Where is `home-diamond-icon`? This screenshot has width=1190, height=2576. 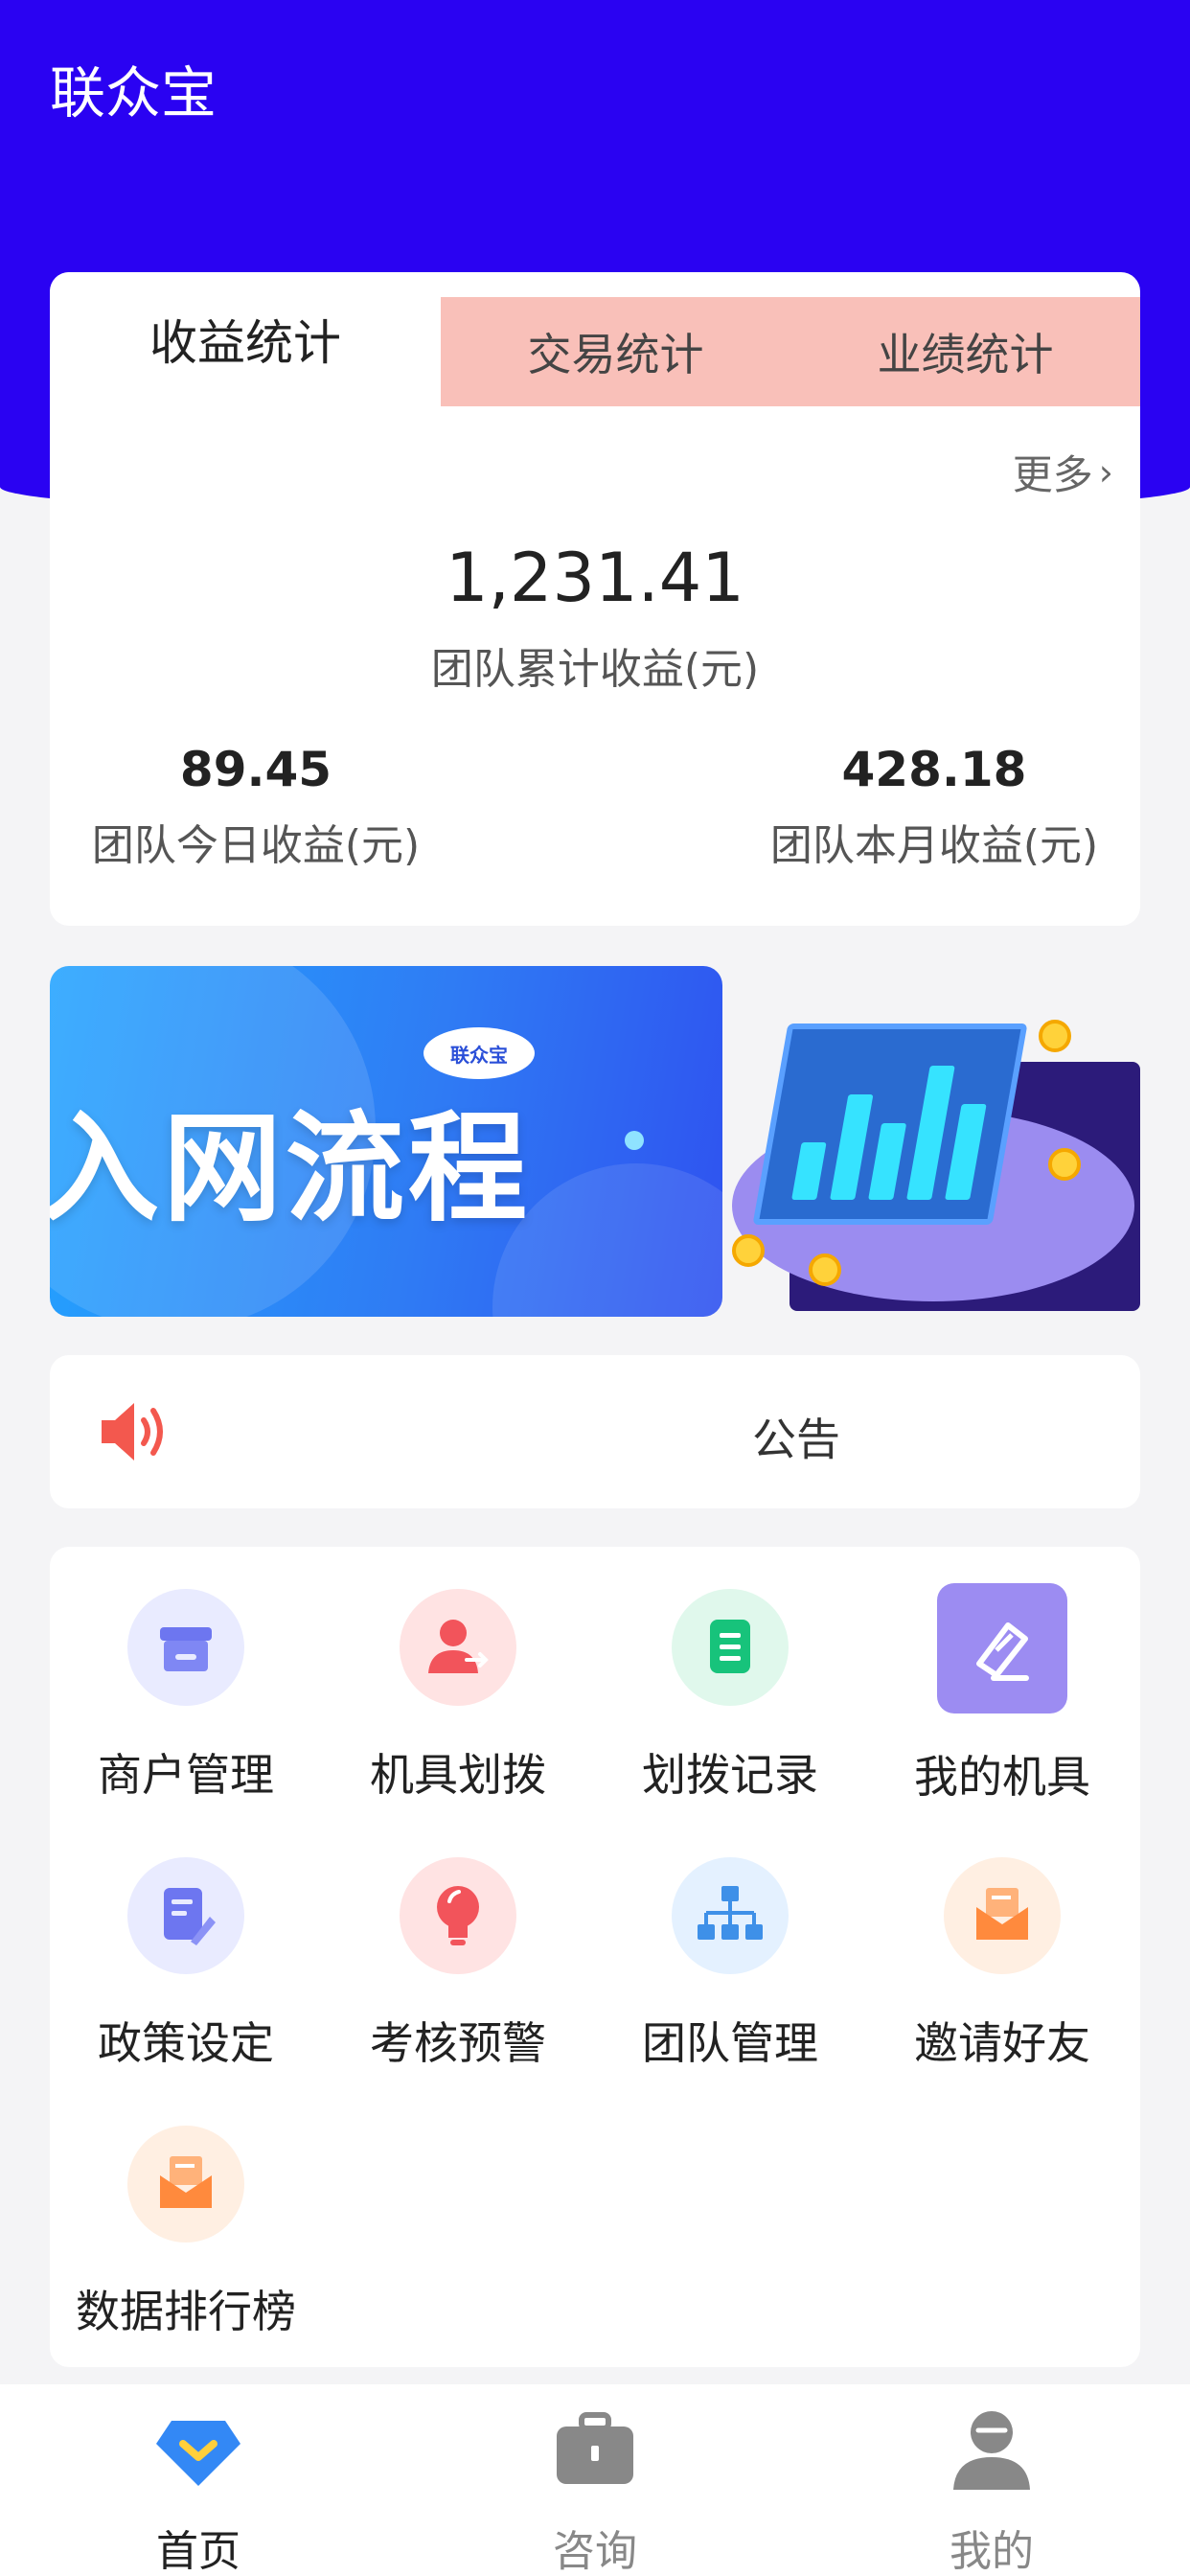 home-diamond-icon is located at coordinates (198, 2453).